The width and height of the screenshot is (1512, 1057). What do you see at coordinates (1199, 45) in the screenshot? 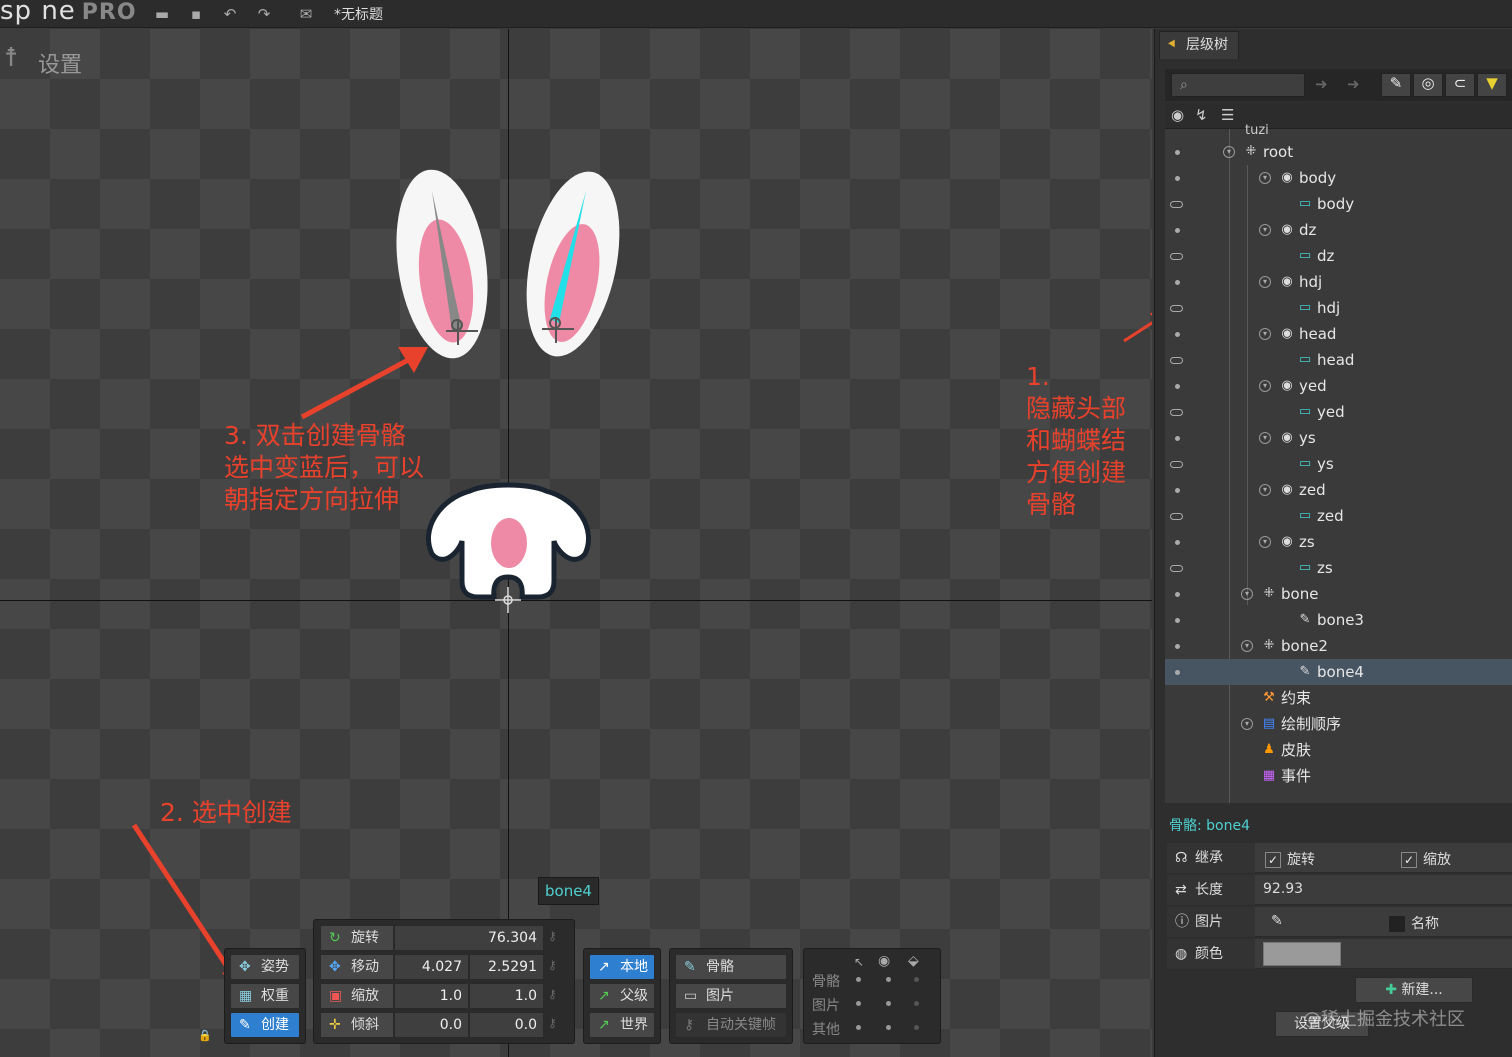
I see `tab-hierarchy: ⯇ 层级树` at bounding box center [1199, 45].